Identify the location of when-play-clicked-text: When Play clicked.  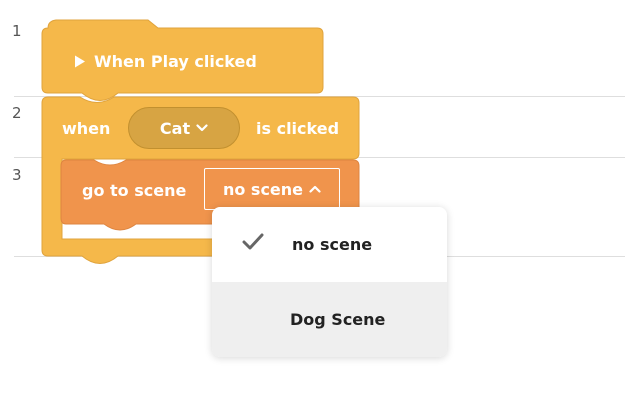
(175, 61).